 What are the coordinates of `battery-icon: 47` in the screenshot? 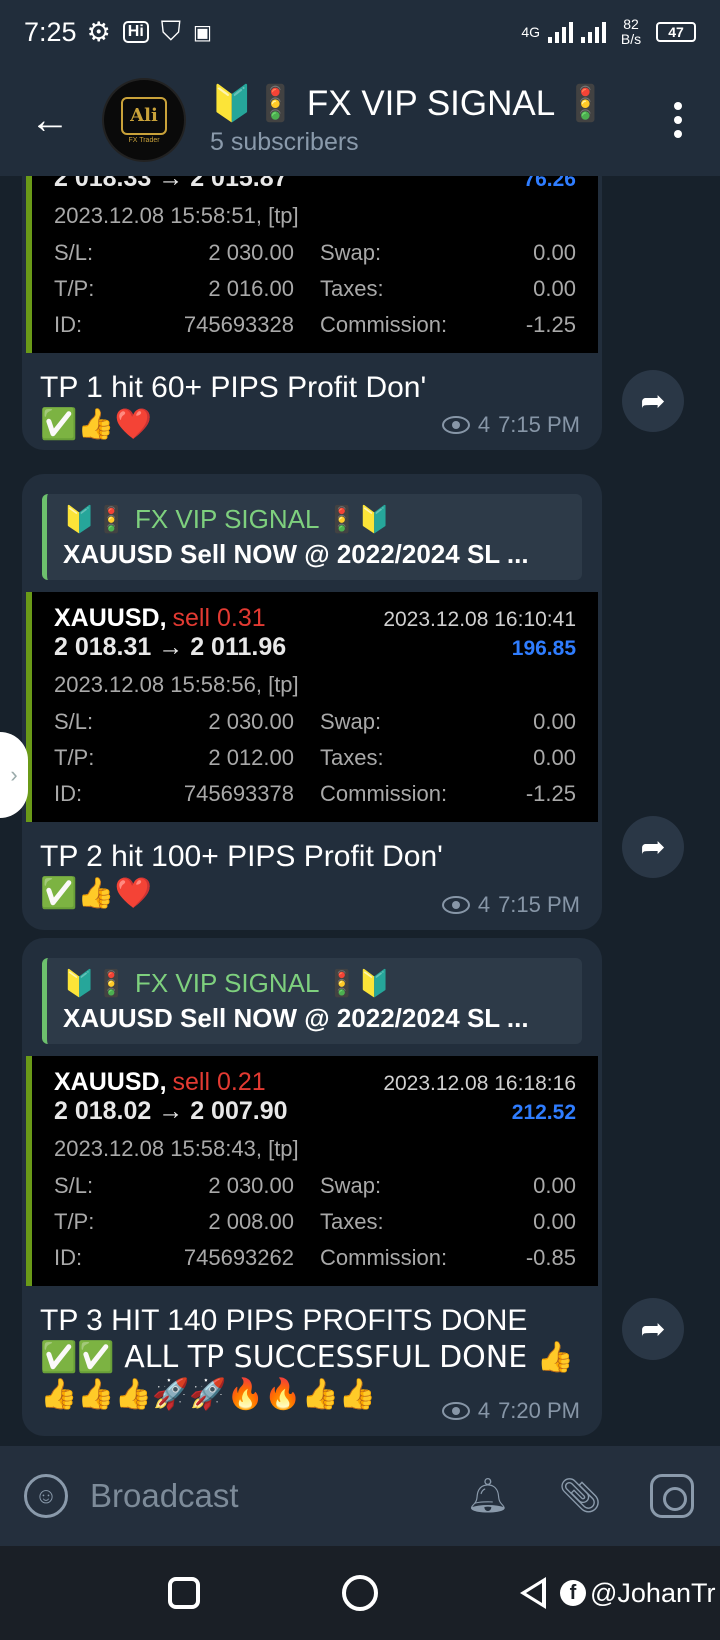 It's located at (676, 32).